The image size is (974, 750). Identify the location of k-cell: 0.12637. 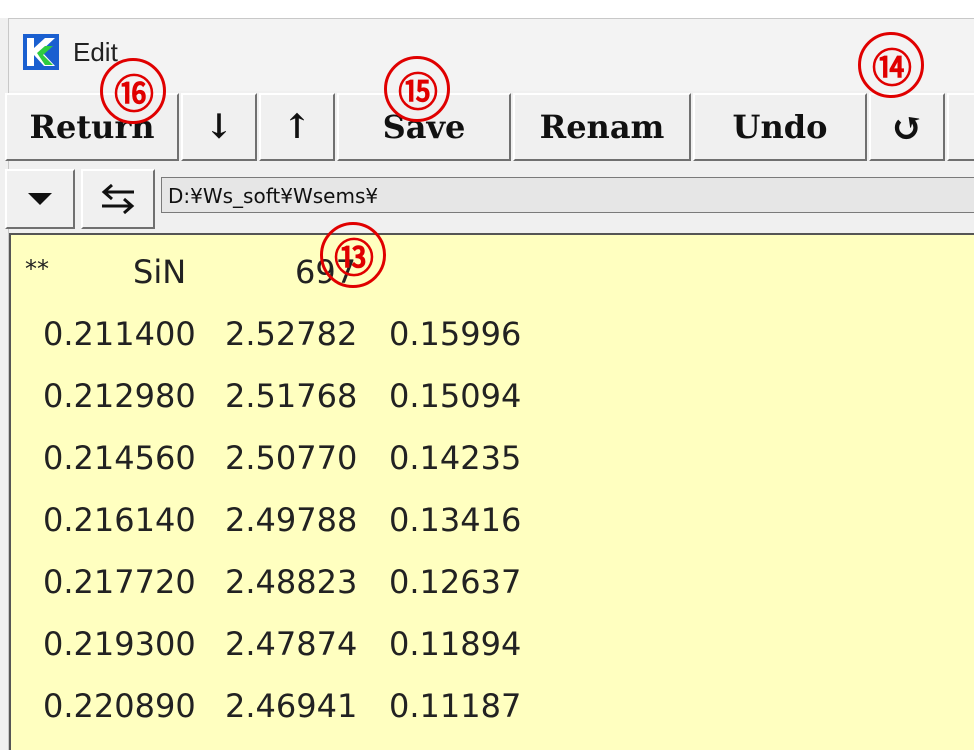
(455, 582).